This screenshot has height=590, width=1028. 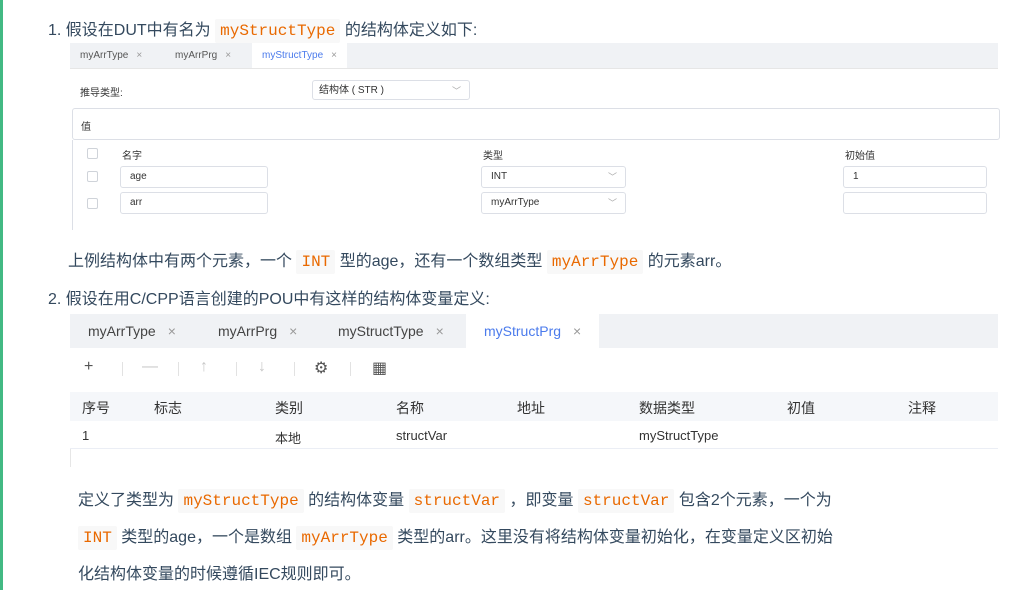 What do you see at coordinates (86, 127) in the screenshot?
I see `values-label: 值` at bounding box center [86, 127].